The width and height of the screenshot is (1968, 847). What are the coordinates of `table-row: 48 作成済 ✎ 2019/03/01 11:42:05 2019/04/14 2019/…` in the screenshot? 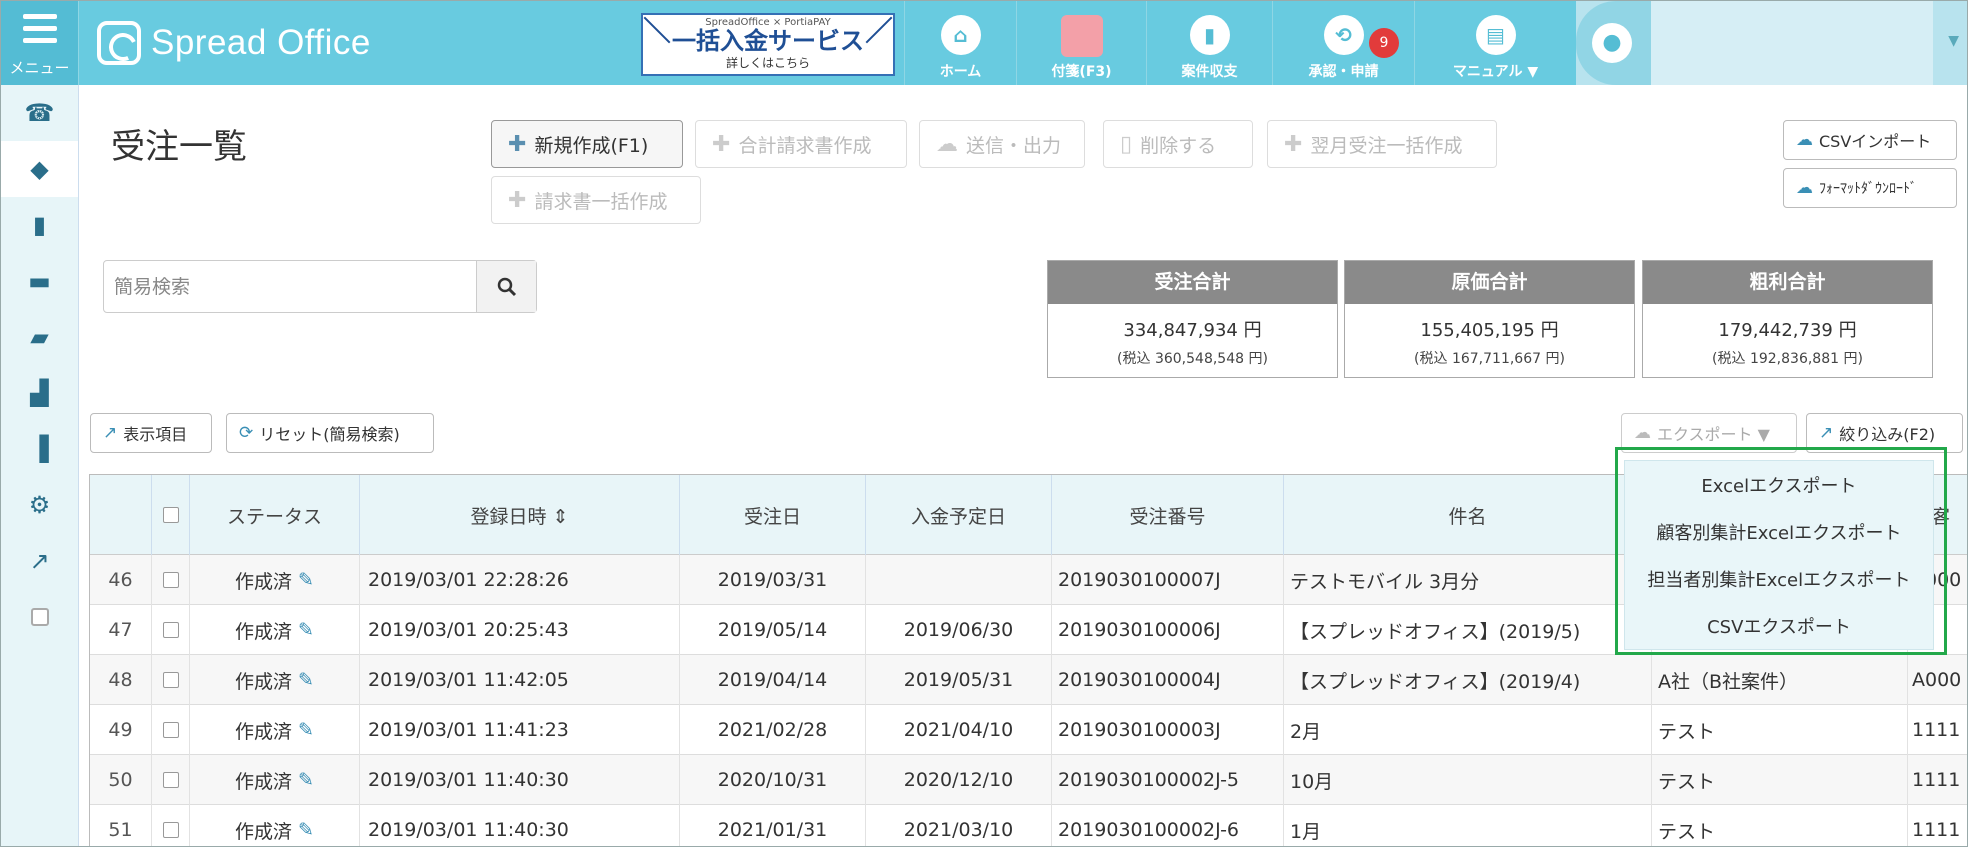 It's located at (1028, 680).